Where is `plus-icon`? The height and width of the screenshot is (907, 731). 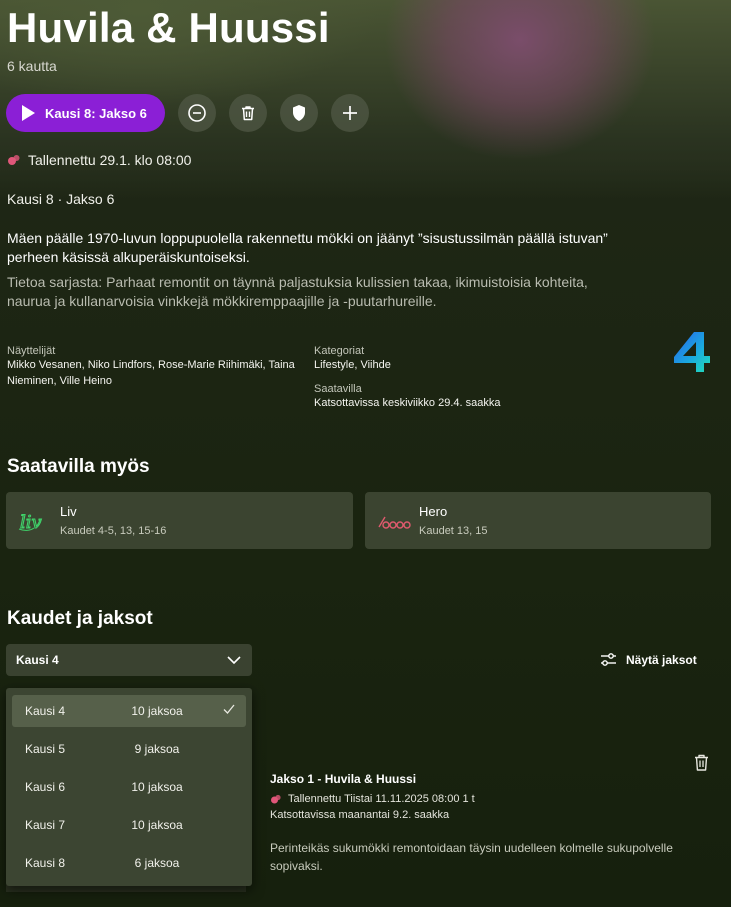
plus-icon is located at coordinates (349, 113).